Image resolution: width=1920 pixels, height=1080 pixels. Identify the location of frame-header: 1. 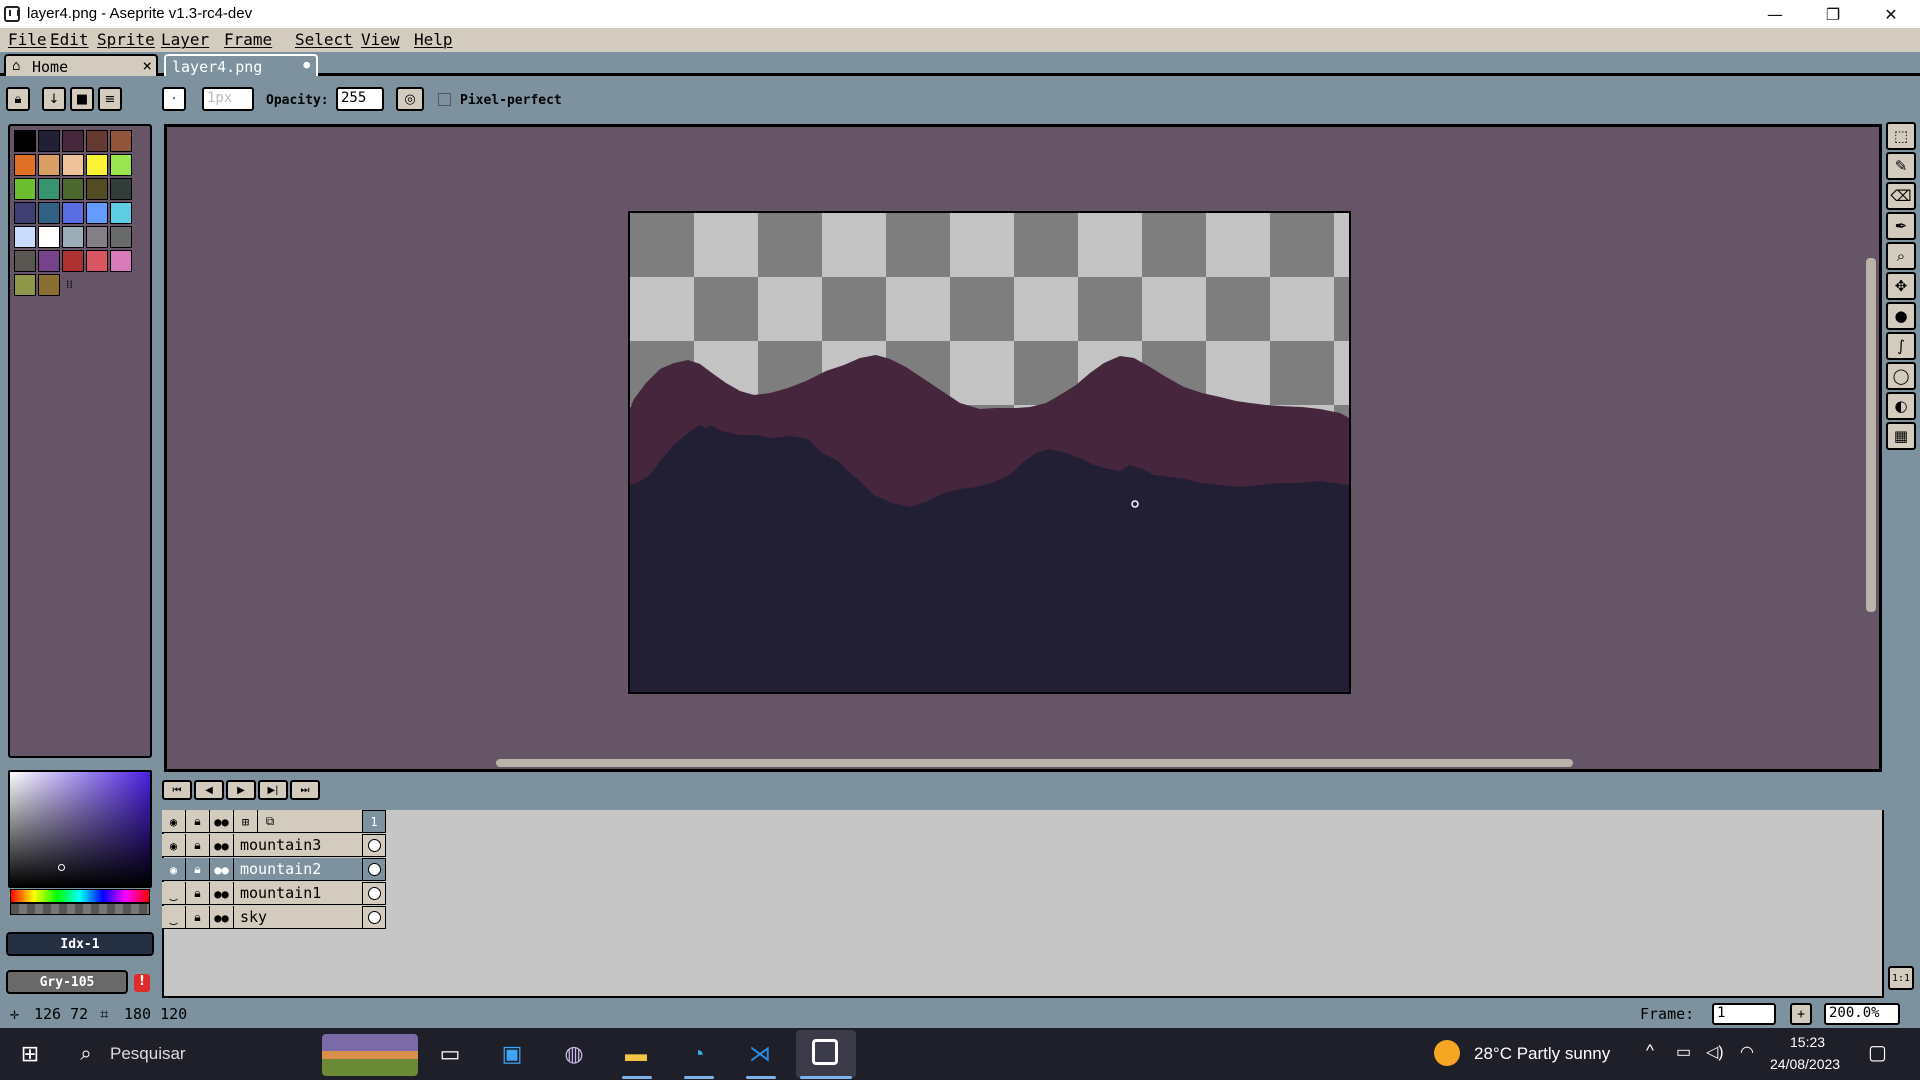
(374, 821).